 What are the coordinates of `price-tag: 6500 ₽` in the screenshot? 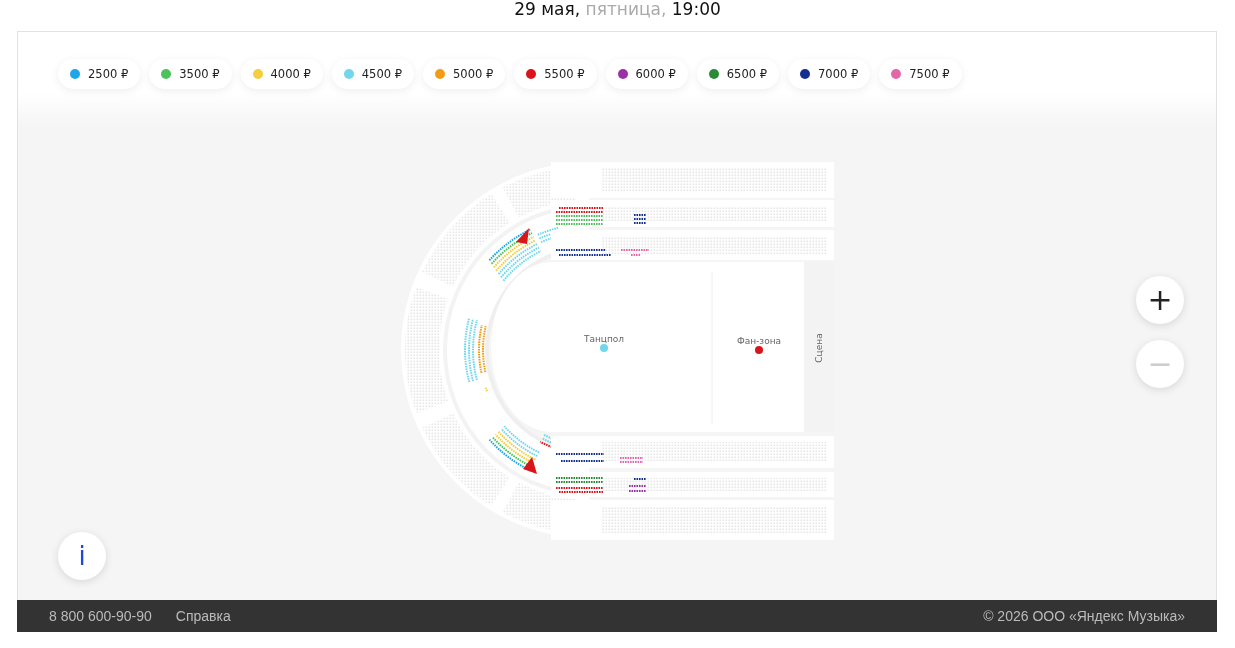 It's located at (737, 74).